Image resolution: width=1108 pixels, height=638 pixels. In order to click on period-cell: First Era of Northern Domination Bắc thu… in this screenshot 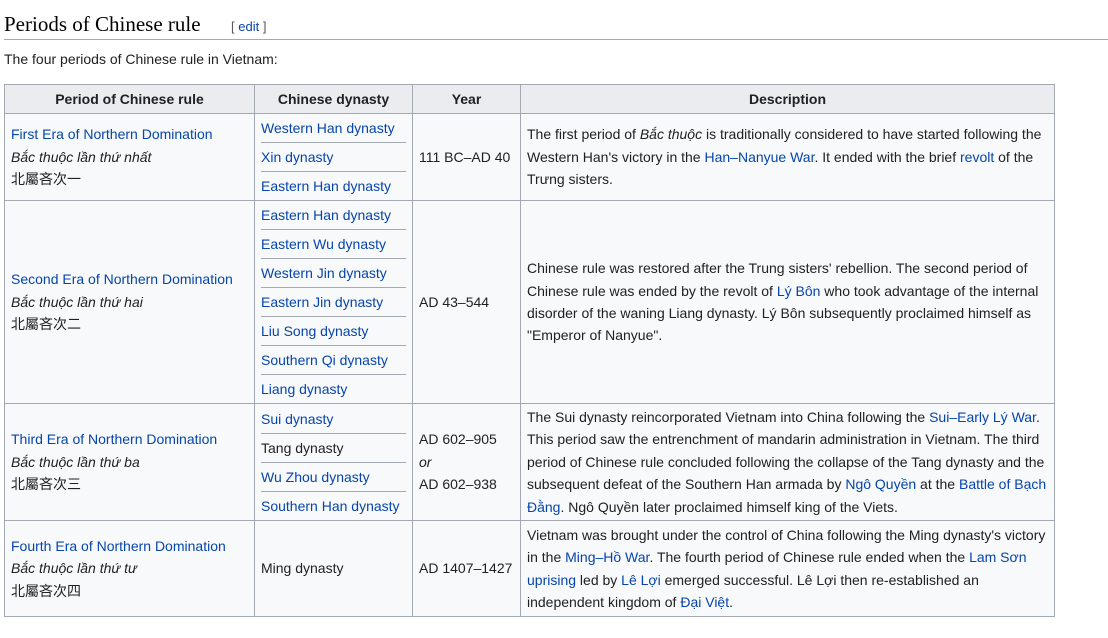, I will do `click(129, 157)`.